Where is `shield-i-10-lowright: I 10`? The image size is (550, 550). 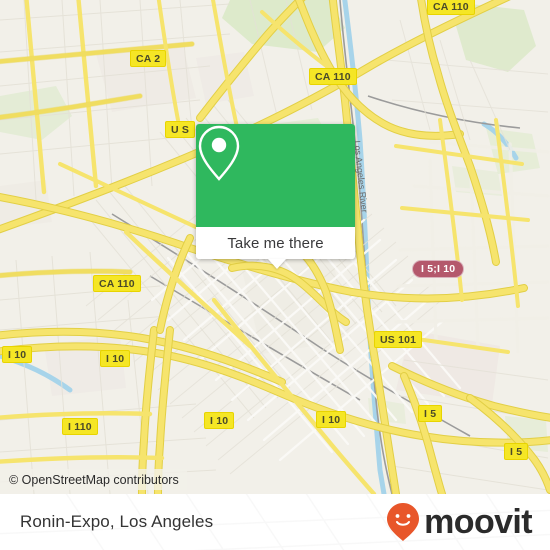 shield-i-10-lowright: I 10 is located at coordinates (331, 419).